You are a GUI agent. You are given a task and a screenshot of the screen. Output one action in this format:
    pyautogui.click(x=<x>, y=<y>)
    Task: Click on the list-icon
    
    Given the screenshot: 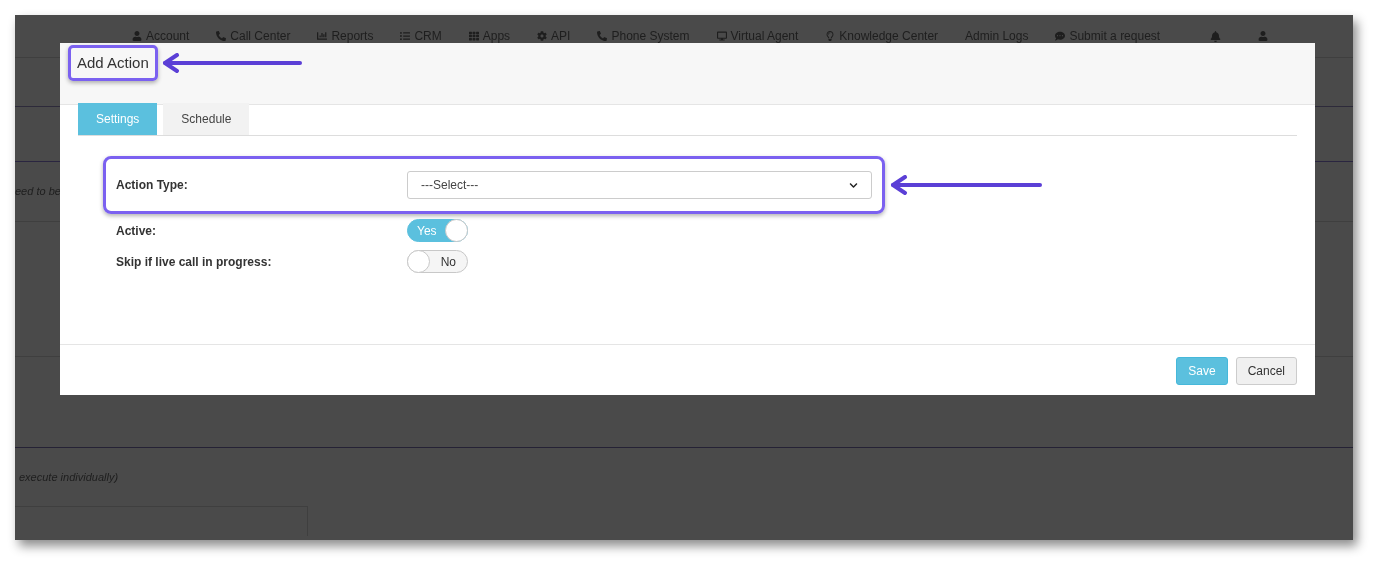 What is the action you would take?
    pyautogui.click(x=405, y=36)
    